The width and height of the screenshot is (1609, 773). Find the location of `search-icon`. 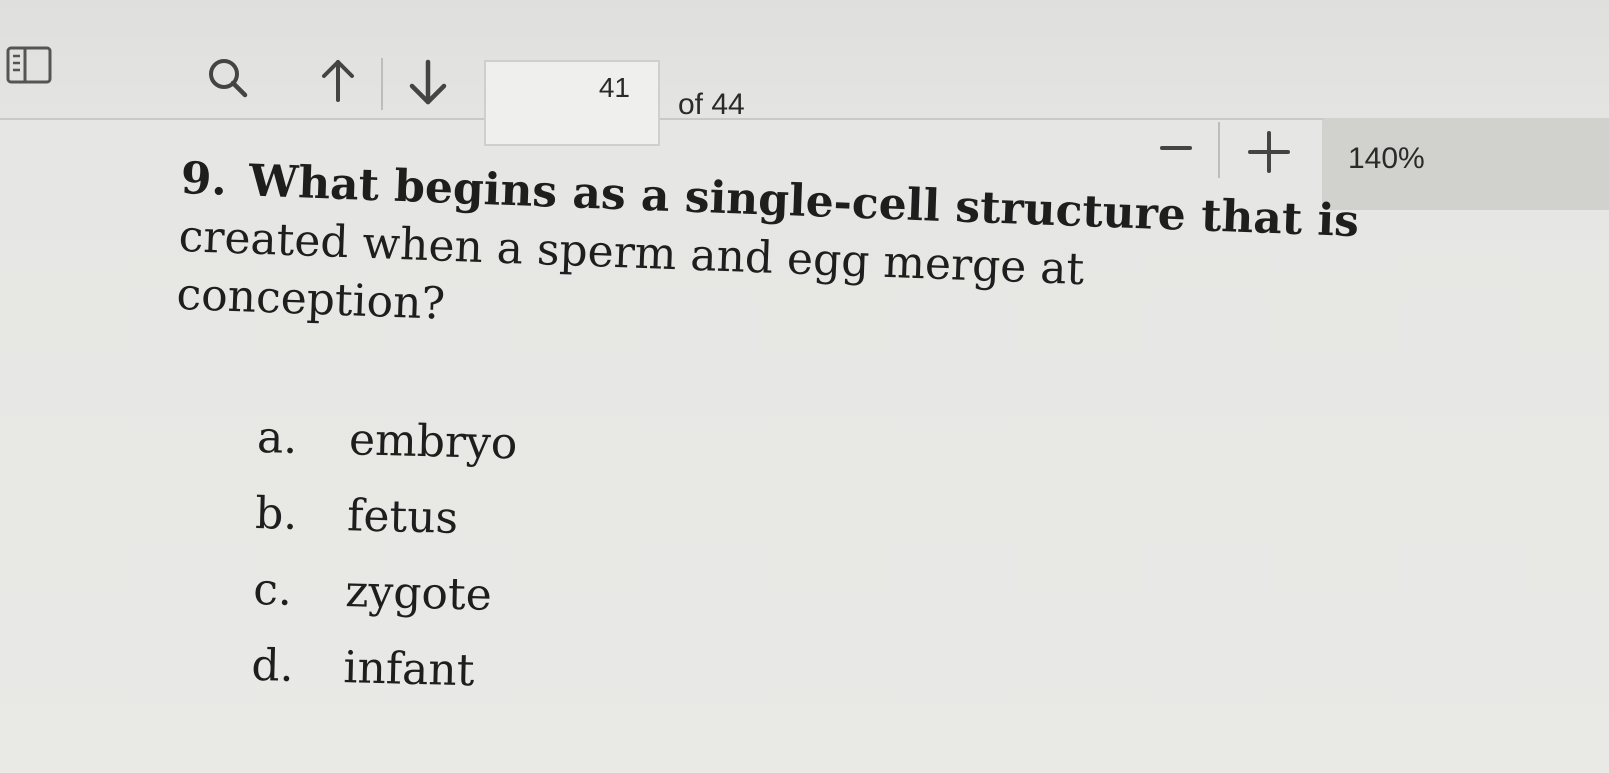

search-icon is located at coordinates (228, 78).